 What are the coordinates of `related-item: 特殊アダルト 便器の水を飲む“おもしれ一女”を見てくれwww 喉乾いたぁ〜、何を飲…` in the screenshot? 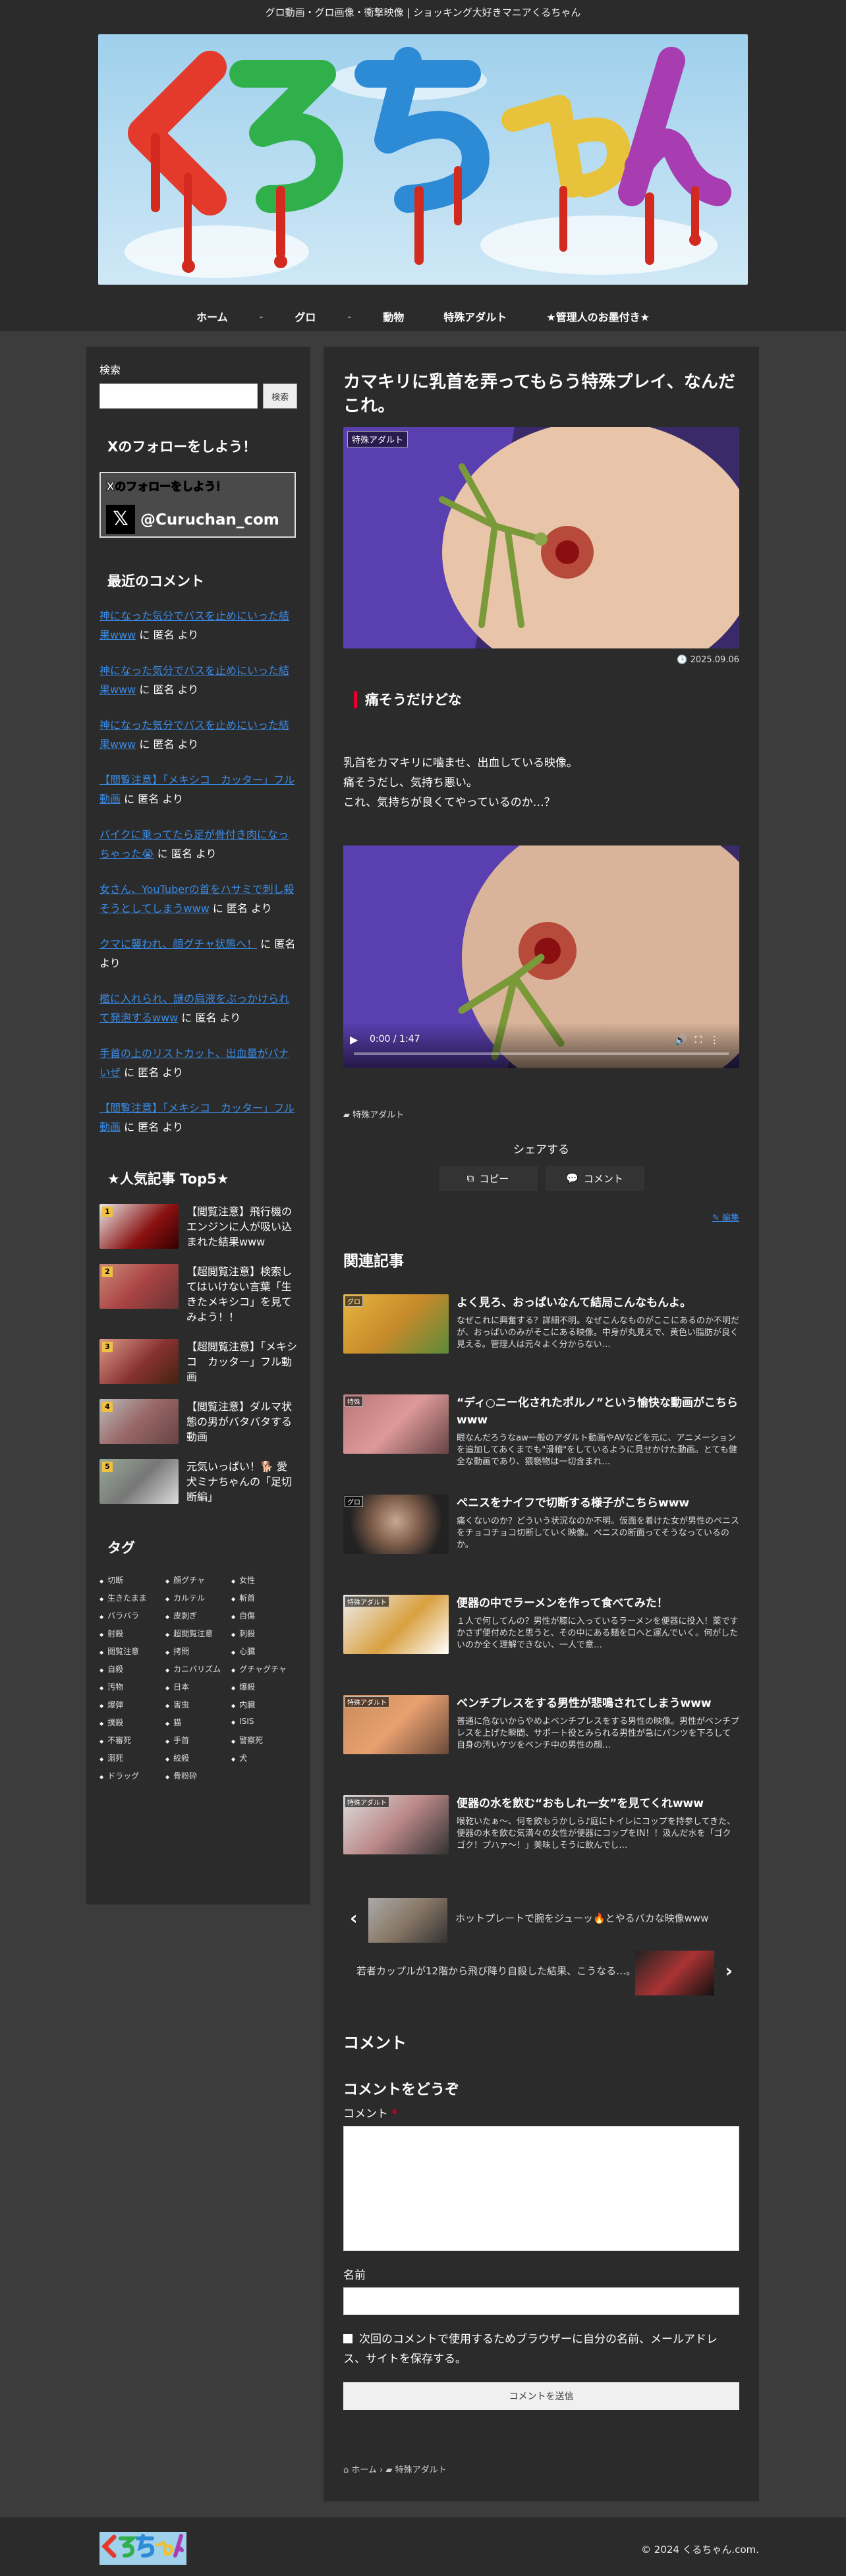 It's located at (541, 1828).